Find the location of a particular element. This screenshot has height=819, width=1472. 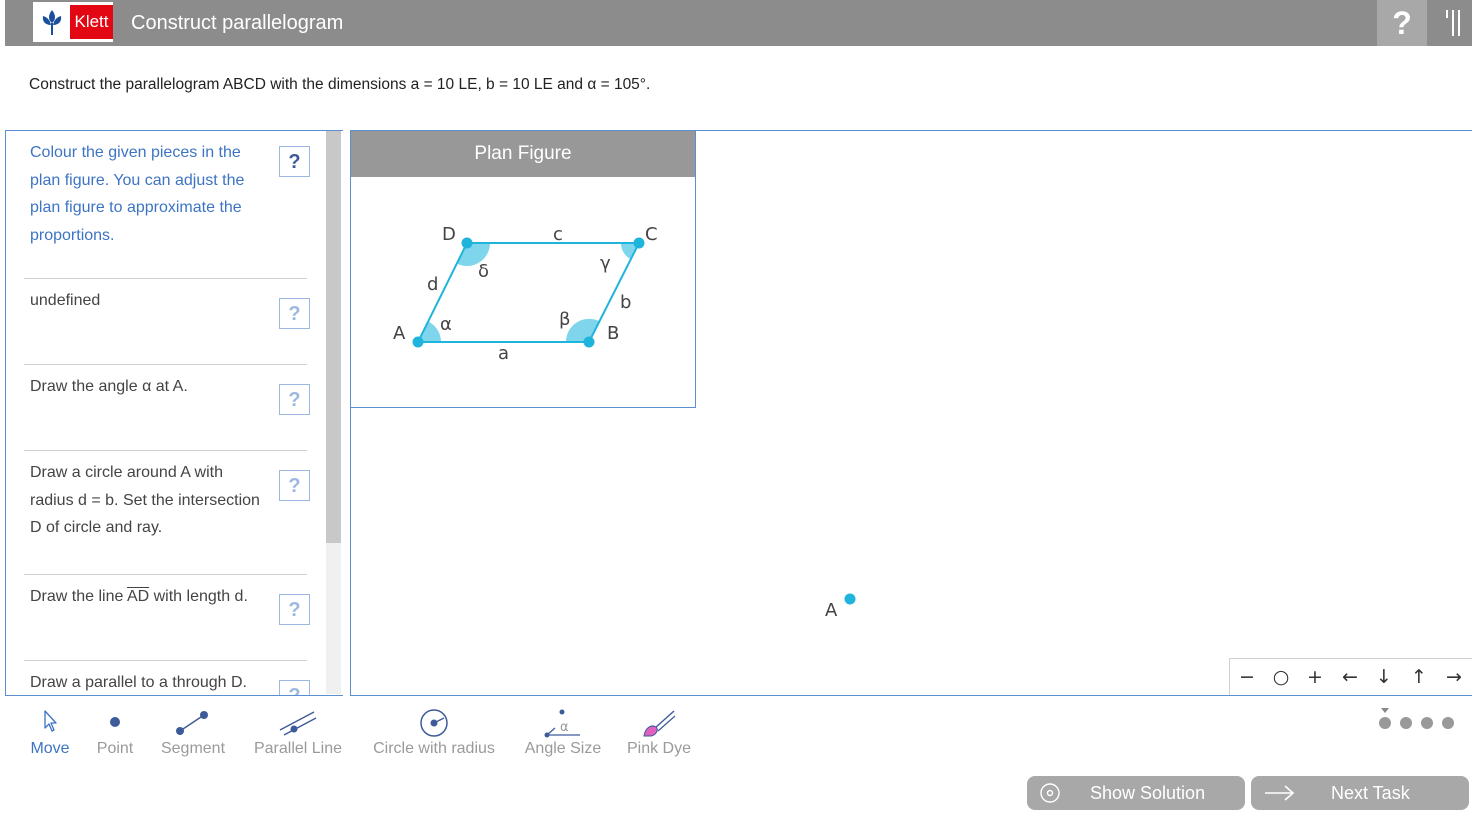

pan-up-button: ↑ is located at coordinates (1419, 677).